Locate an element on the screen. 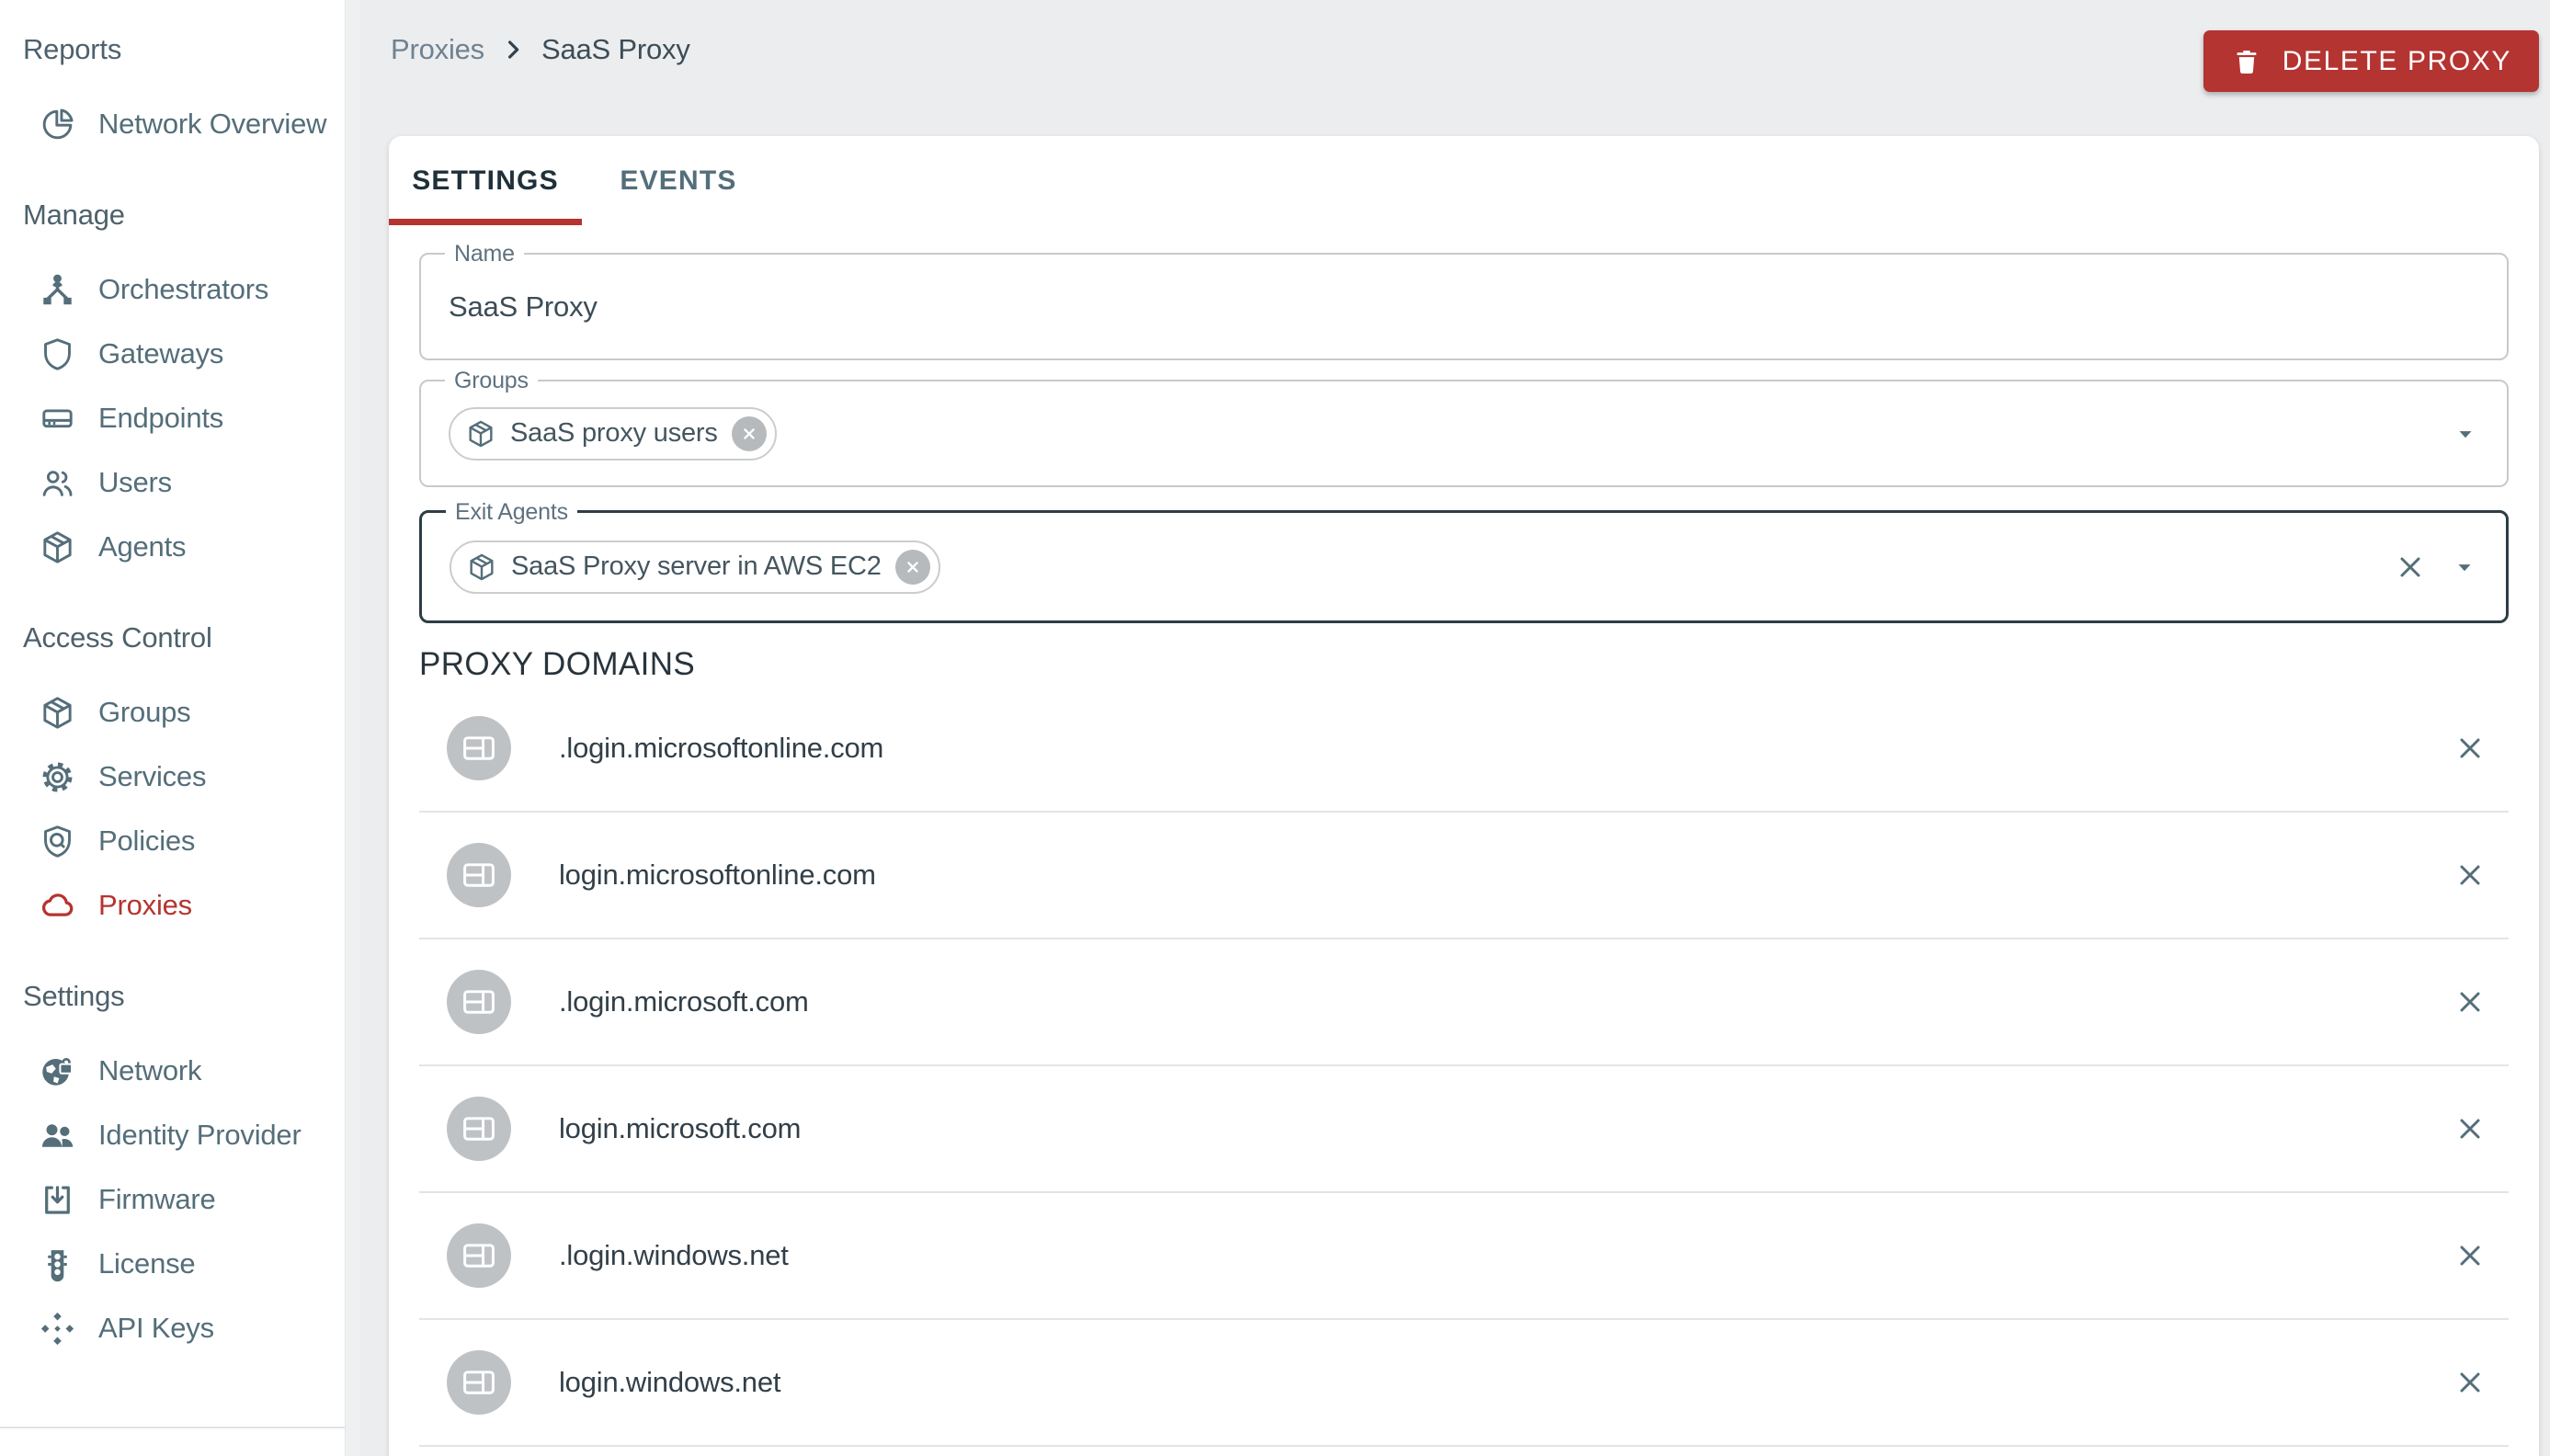  topbar: Proxies SaaS Proxy DELETE PROXY is located at coordinates (1455, 68).